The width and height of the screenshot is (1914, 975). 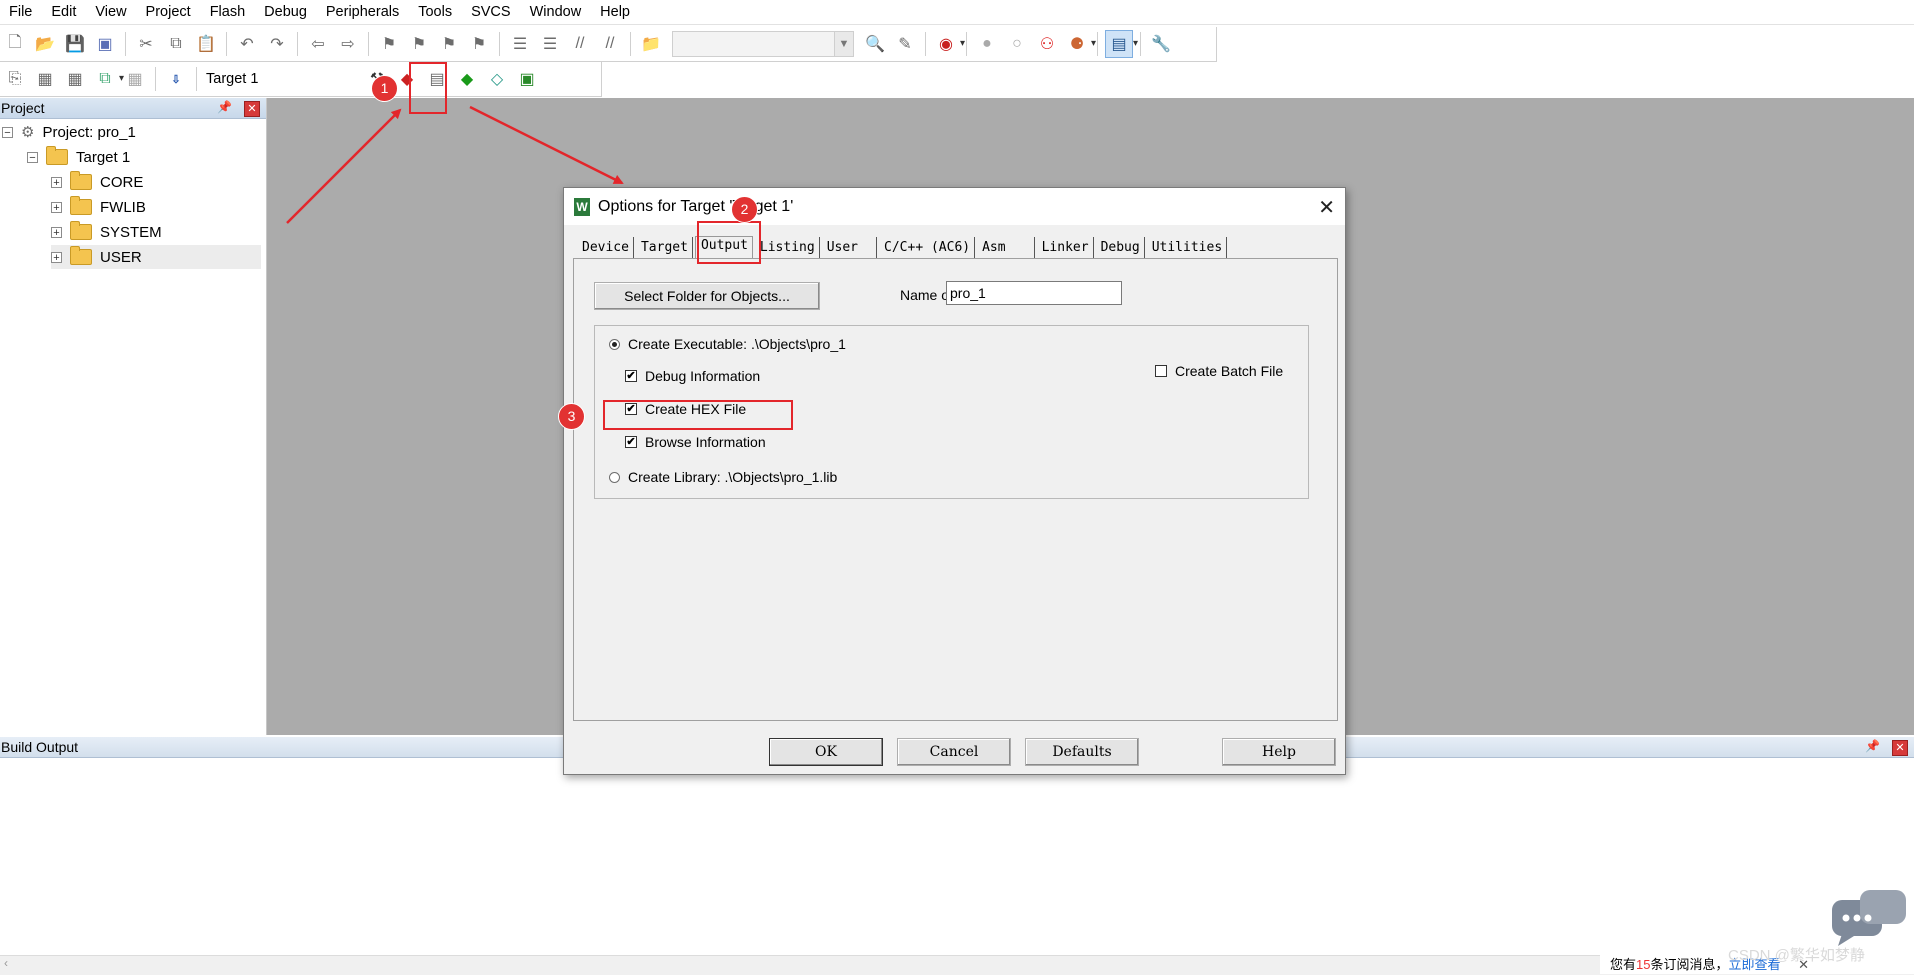 I want to click on notice-suffix: 条订阅消息，, so click(x=1689, y=964).